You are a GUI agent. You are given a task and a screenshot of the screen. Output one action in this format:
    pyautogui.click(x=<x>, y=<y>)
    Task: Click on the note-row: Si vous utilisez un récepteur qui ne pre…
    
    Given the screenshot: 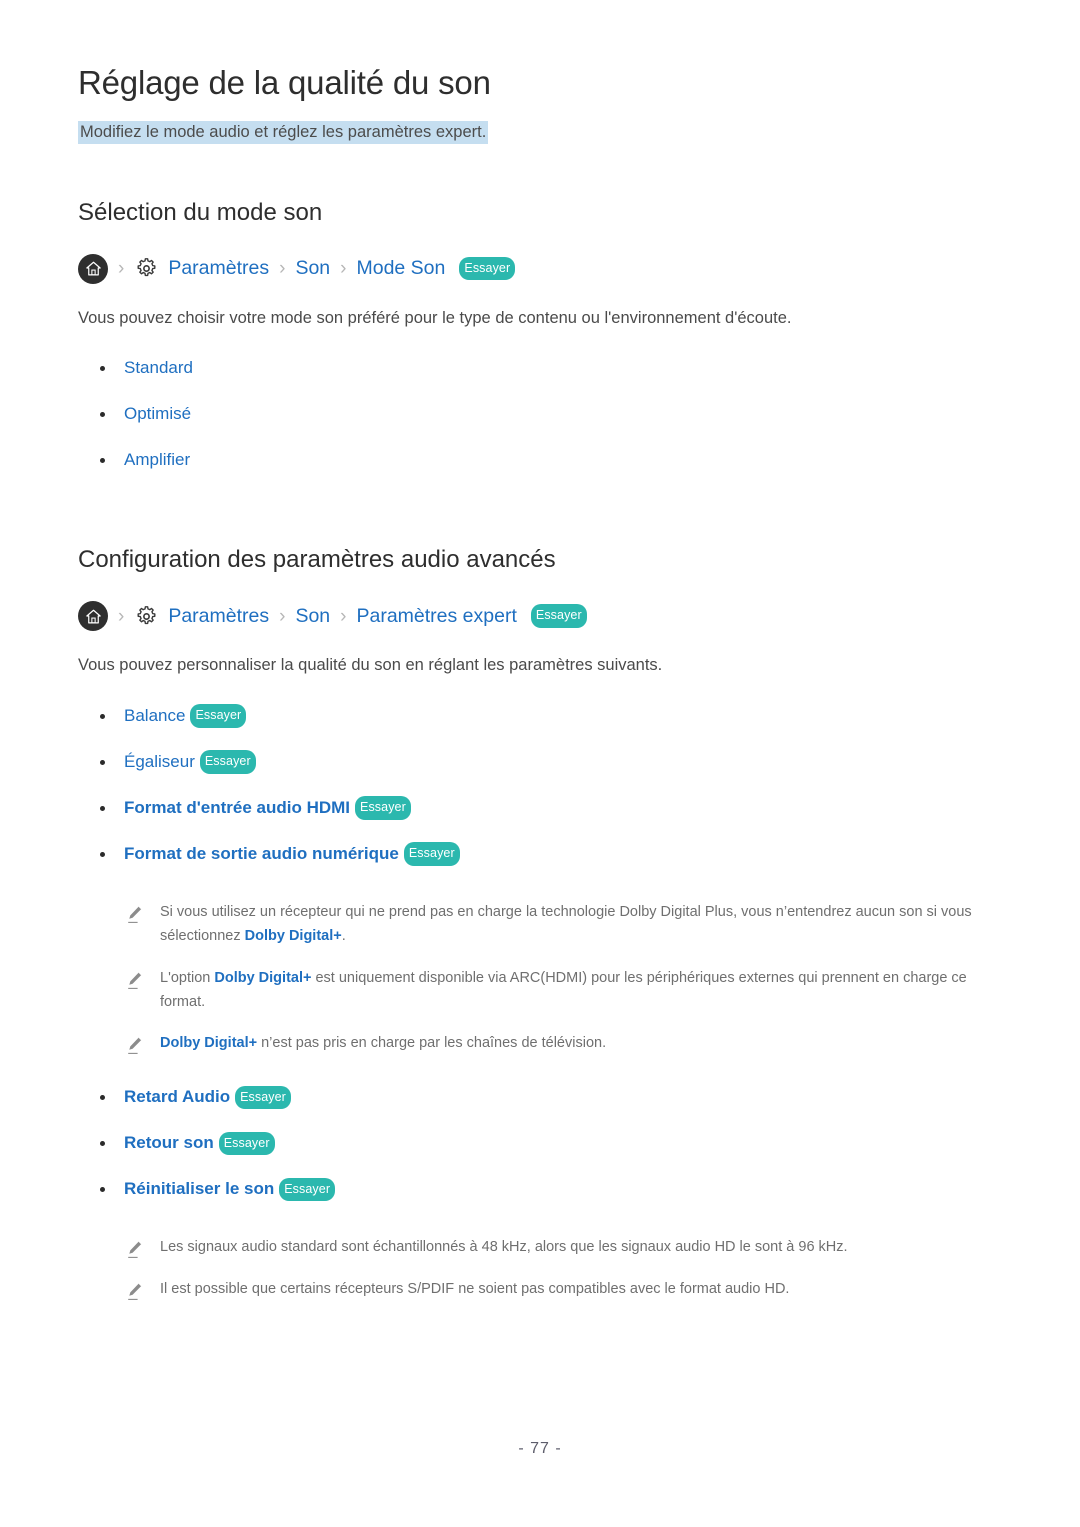 What is the action you would take?
    pyautogui.click(x=540, y=925)
    